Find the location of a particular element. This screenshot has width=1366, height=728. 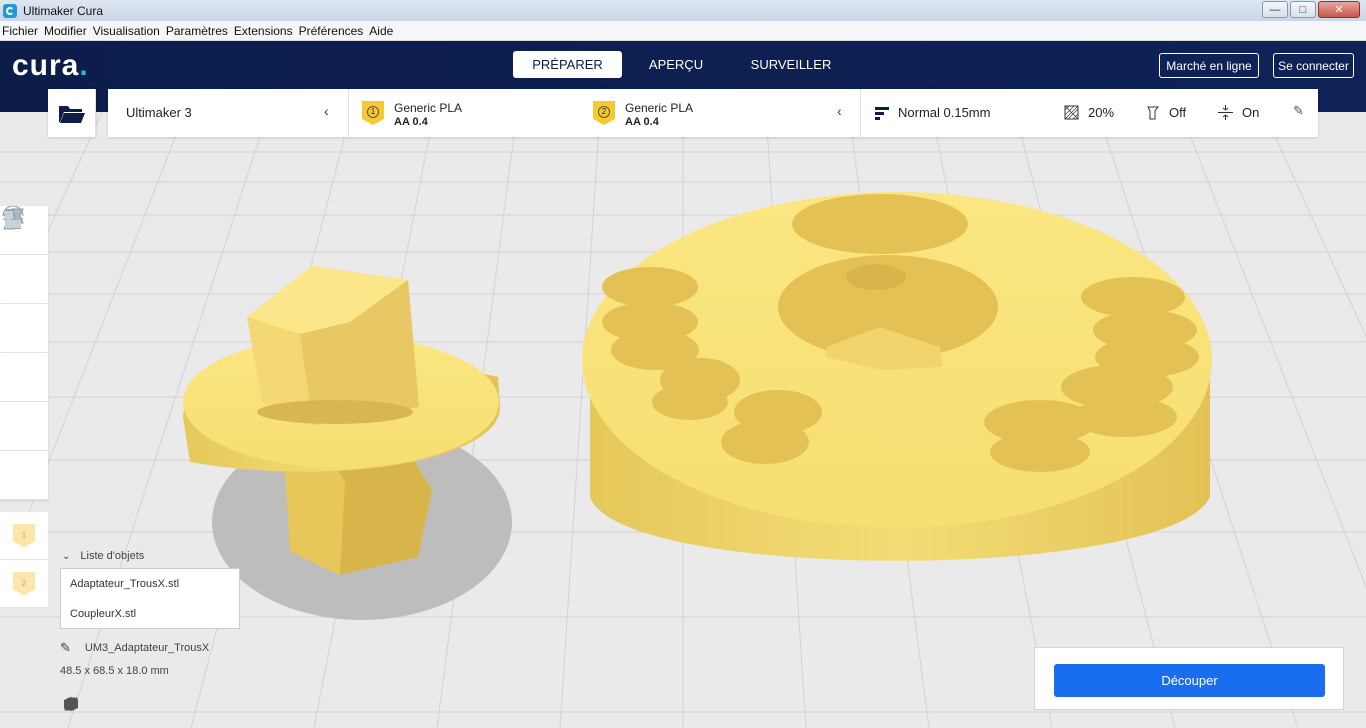

menu-parametres: Paramètres is located at coordinates (197, 31).